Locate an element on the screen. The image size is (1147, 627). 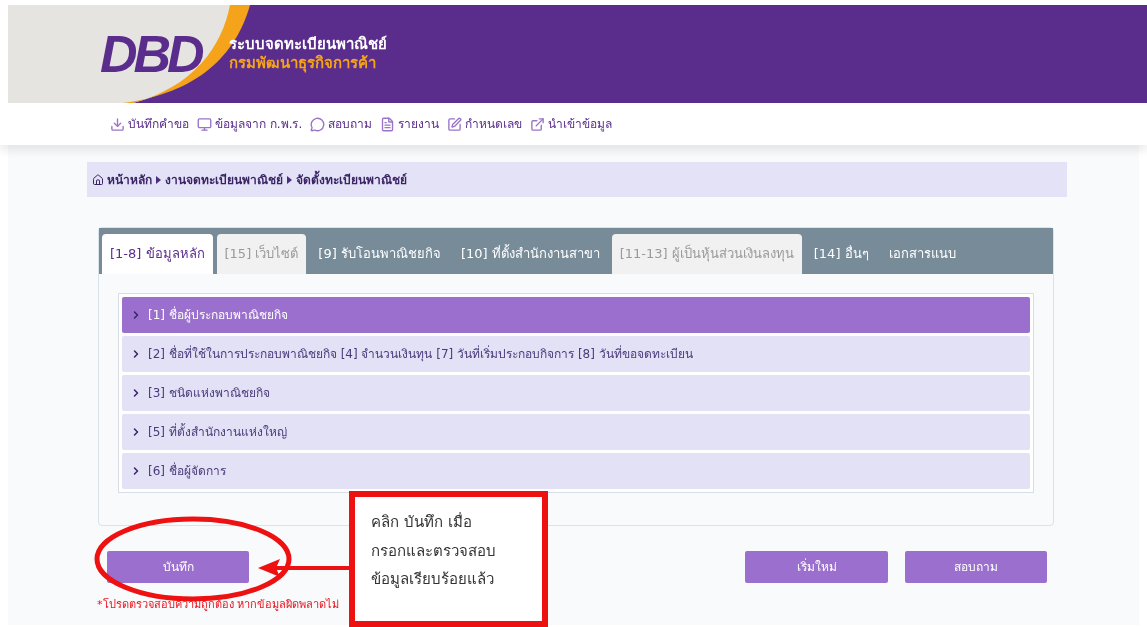
edit-icon is located at coordinates (455, 124).